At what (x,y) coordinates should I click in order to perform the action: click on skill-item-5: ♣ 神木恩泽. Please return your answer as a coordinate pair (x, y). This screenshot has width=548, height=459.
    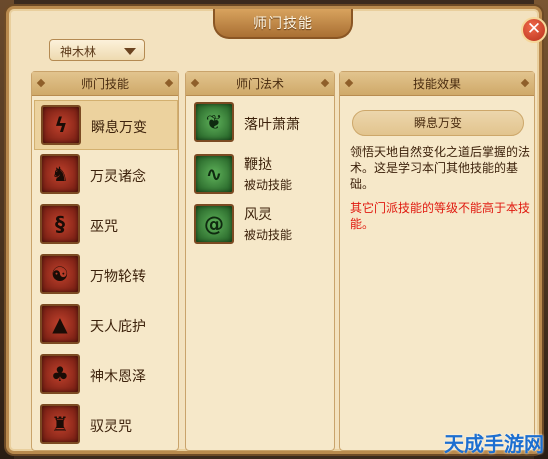
    Looking at the image, I should click on (106, 375).